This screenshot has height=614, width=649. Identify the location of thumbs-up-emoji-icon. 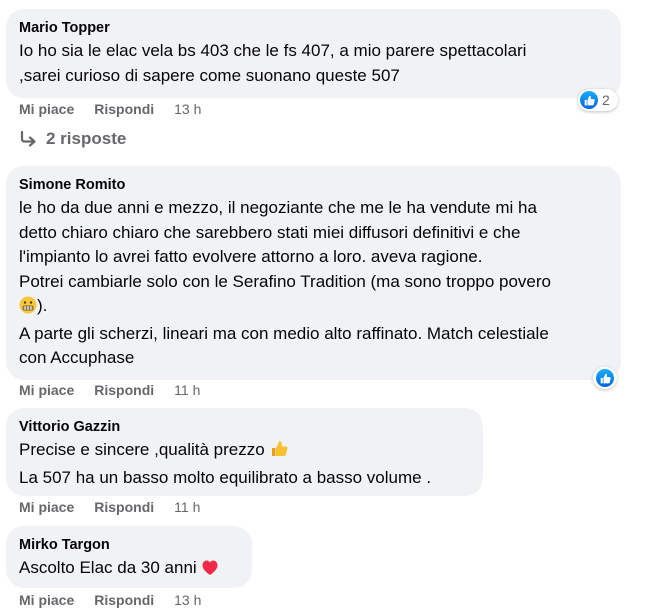
(279, 452).